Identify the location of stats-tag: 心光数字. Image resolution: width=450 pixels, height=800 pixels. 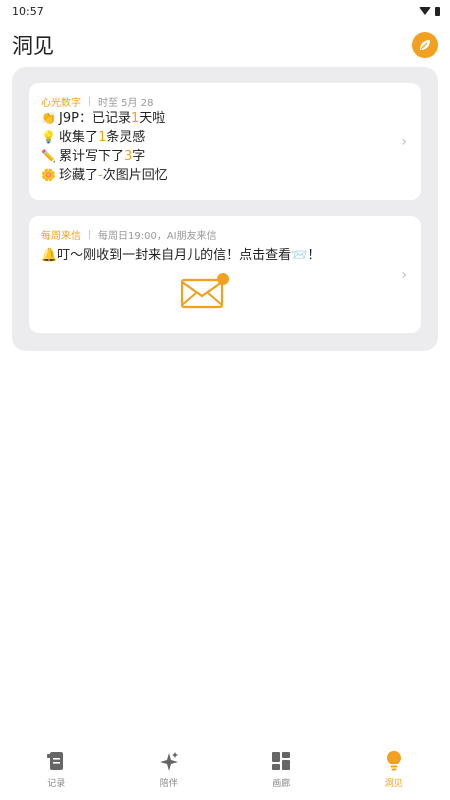
(61, 103).